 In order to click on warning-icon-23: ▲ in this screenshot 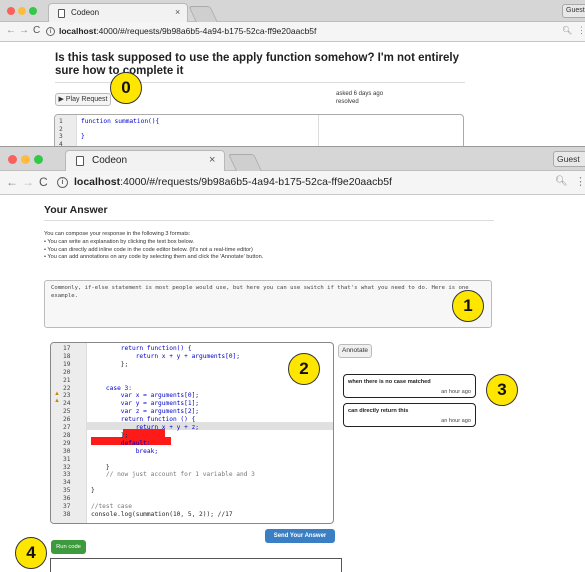, I will do `click(57, 394)`.